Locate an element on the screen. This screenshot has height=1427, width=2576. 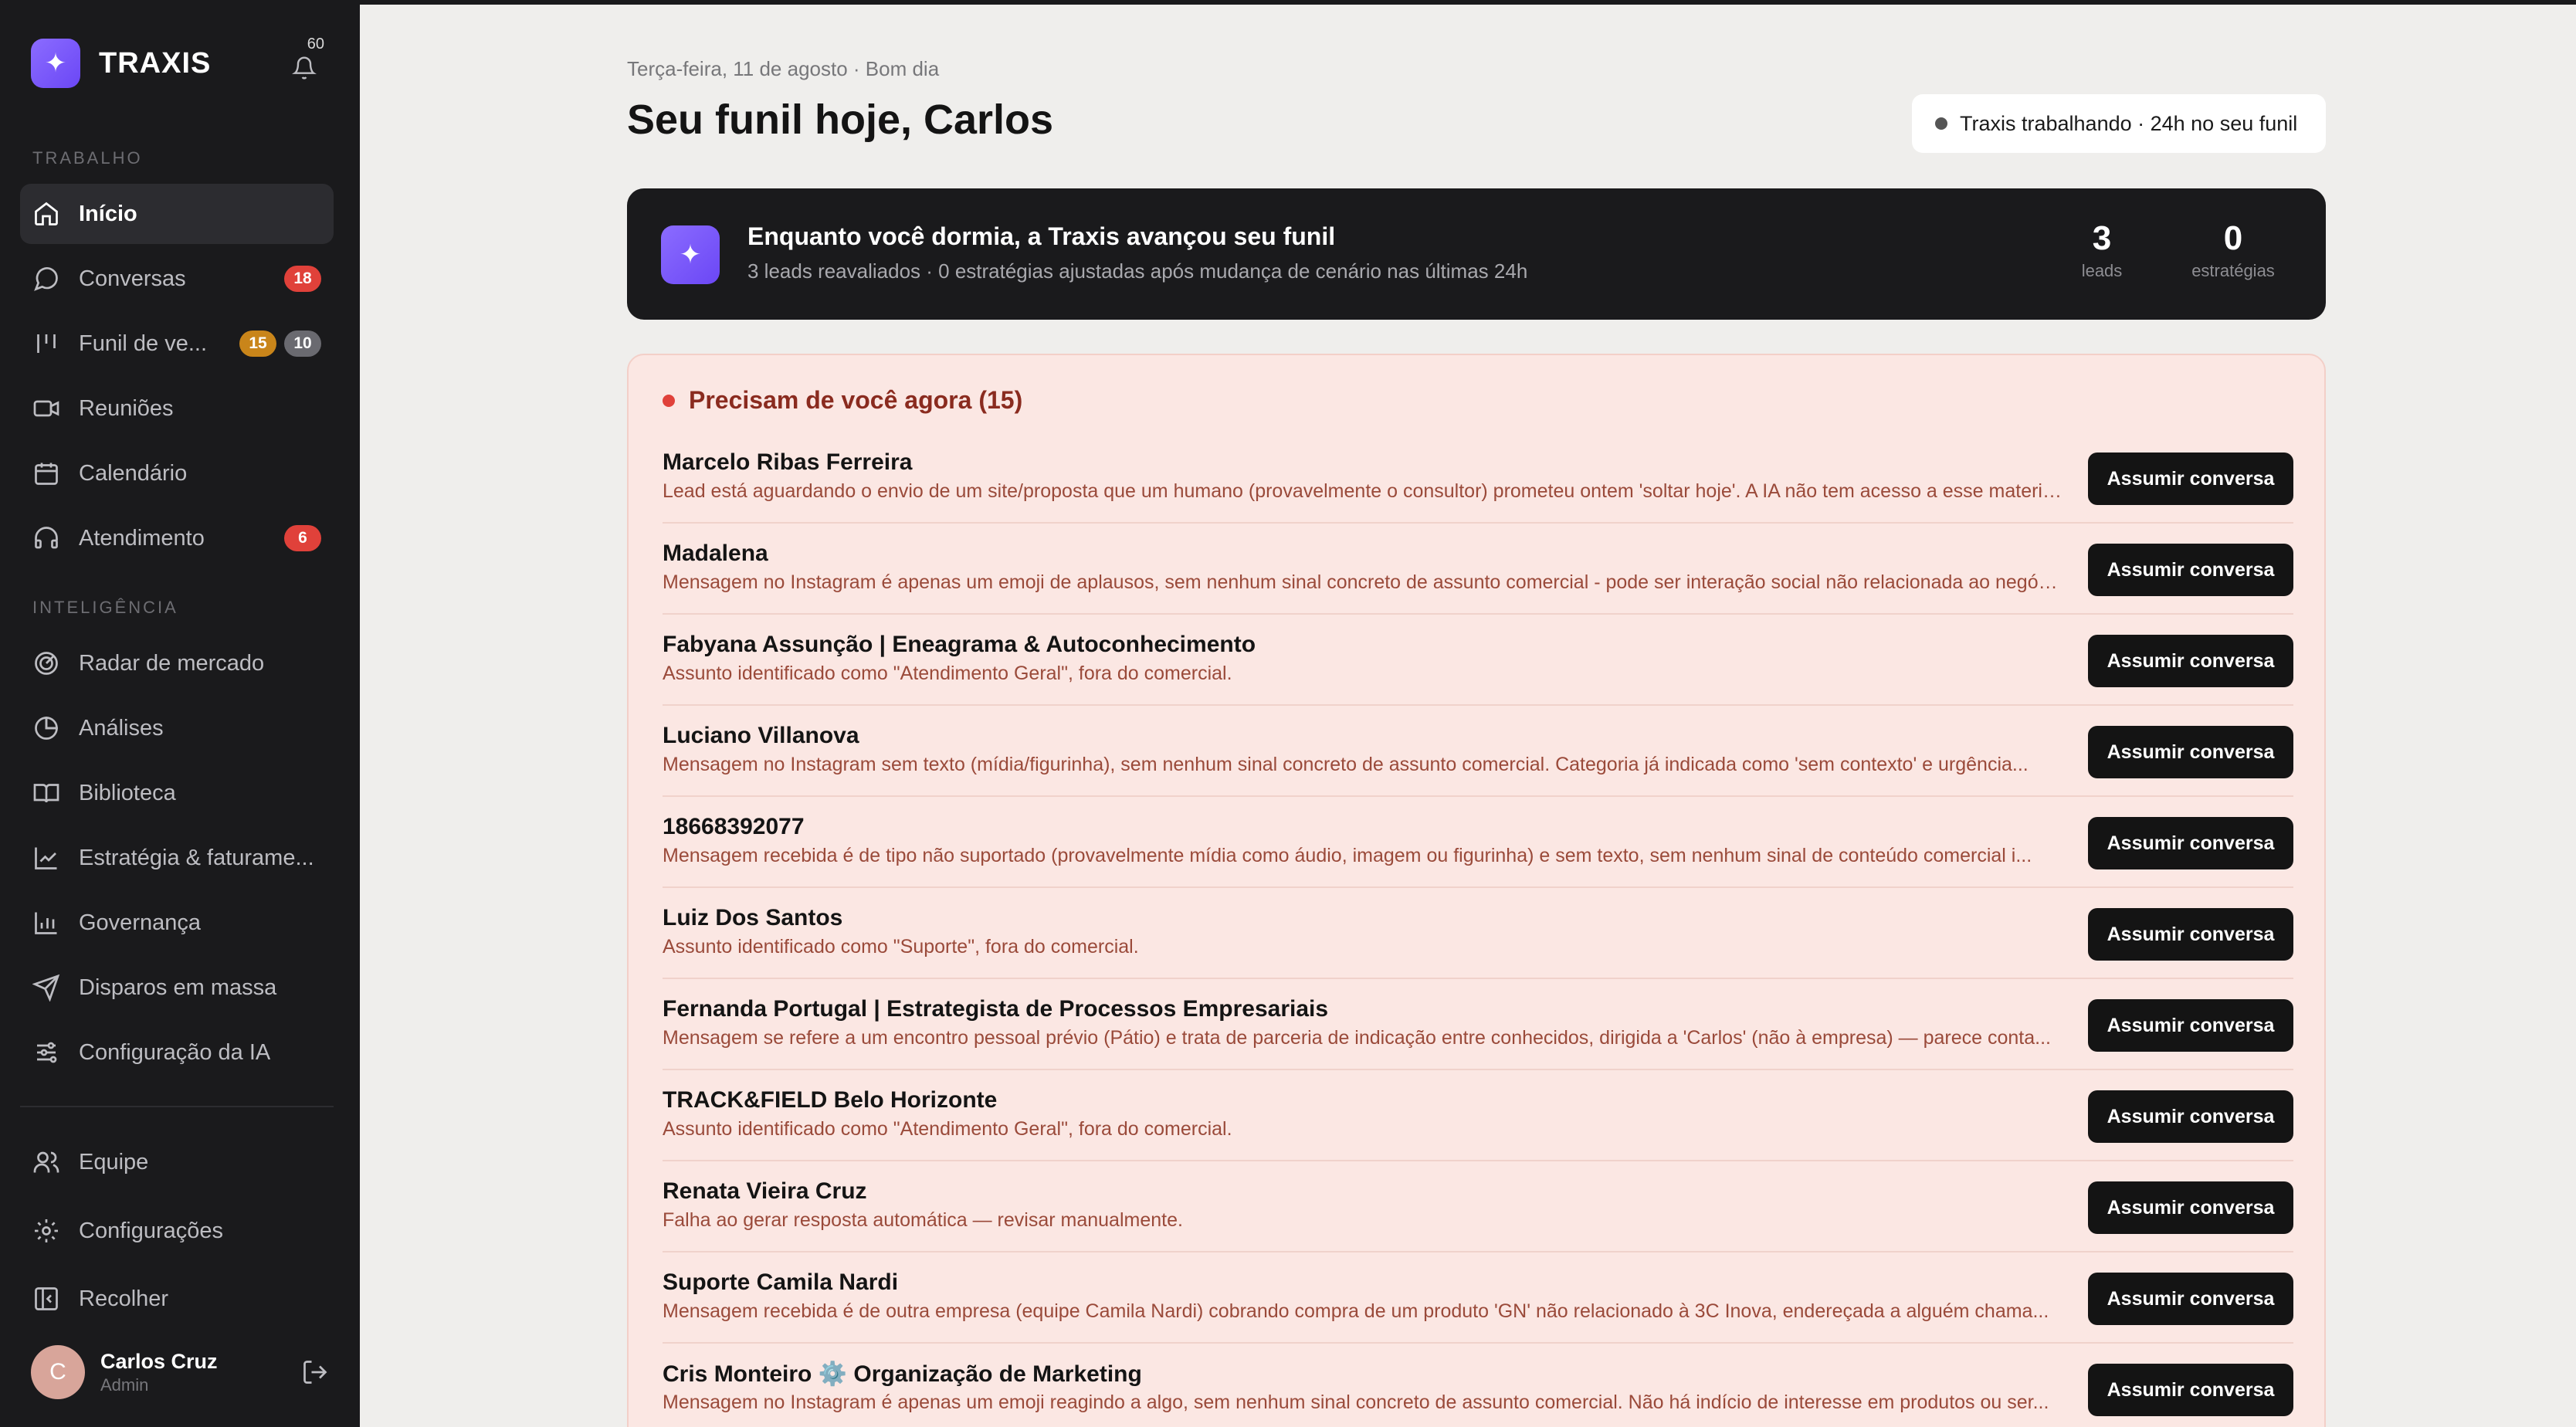
sidebar-item-label: Disparos em massa is located at coordinates (178, 987).